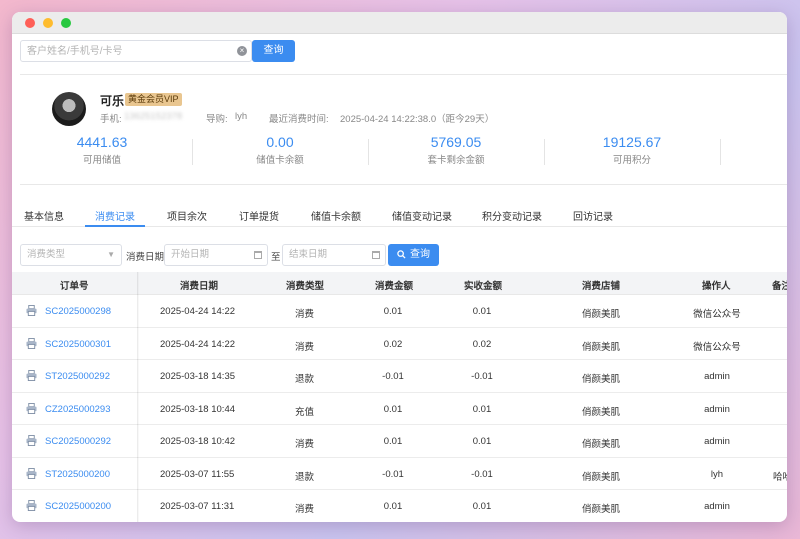 This screenshot has width=800, height=539. I want to click on active-tab-indicator, so click(115, 226).